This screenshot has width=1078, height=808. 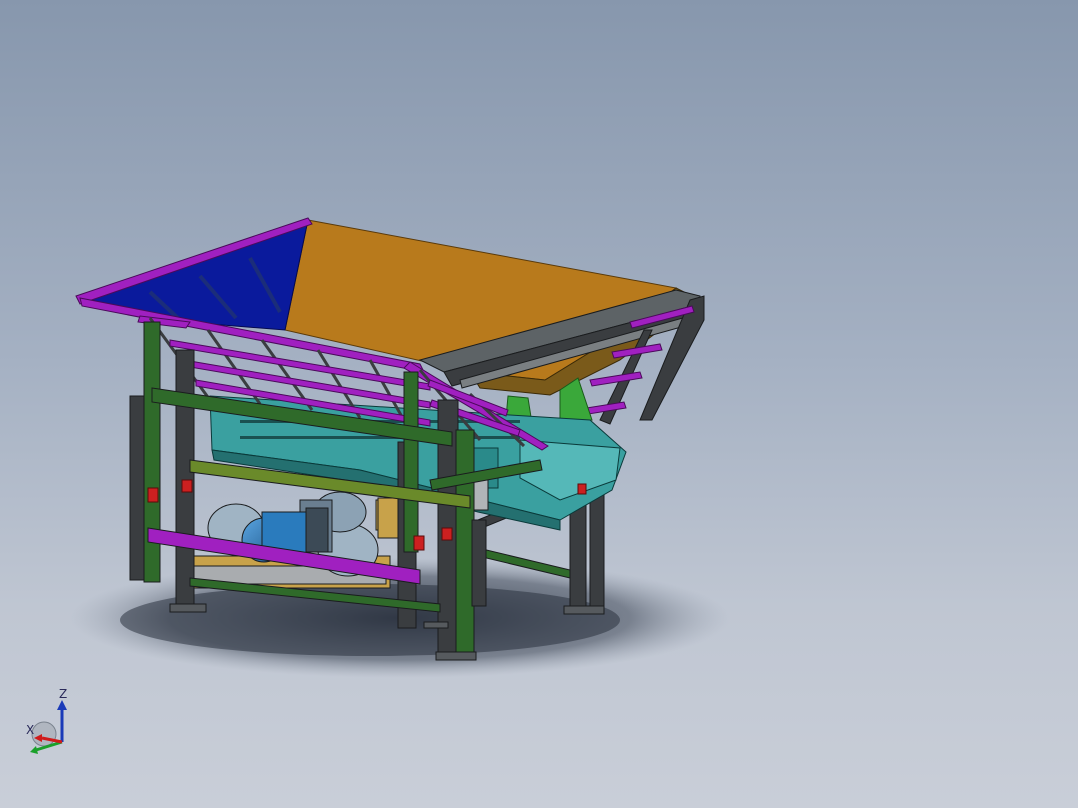 I want to click on floor-shadow-core, so click(x=370, y=620).